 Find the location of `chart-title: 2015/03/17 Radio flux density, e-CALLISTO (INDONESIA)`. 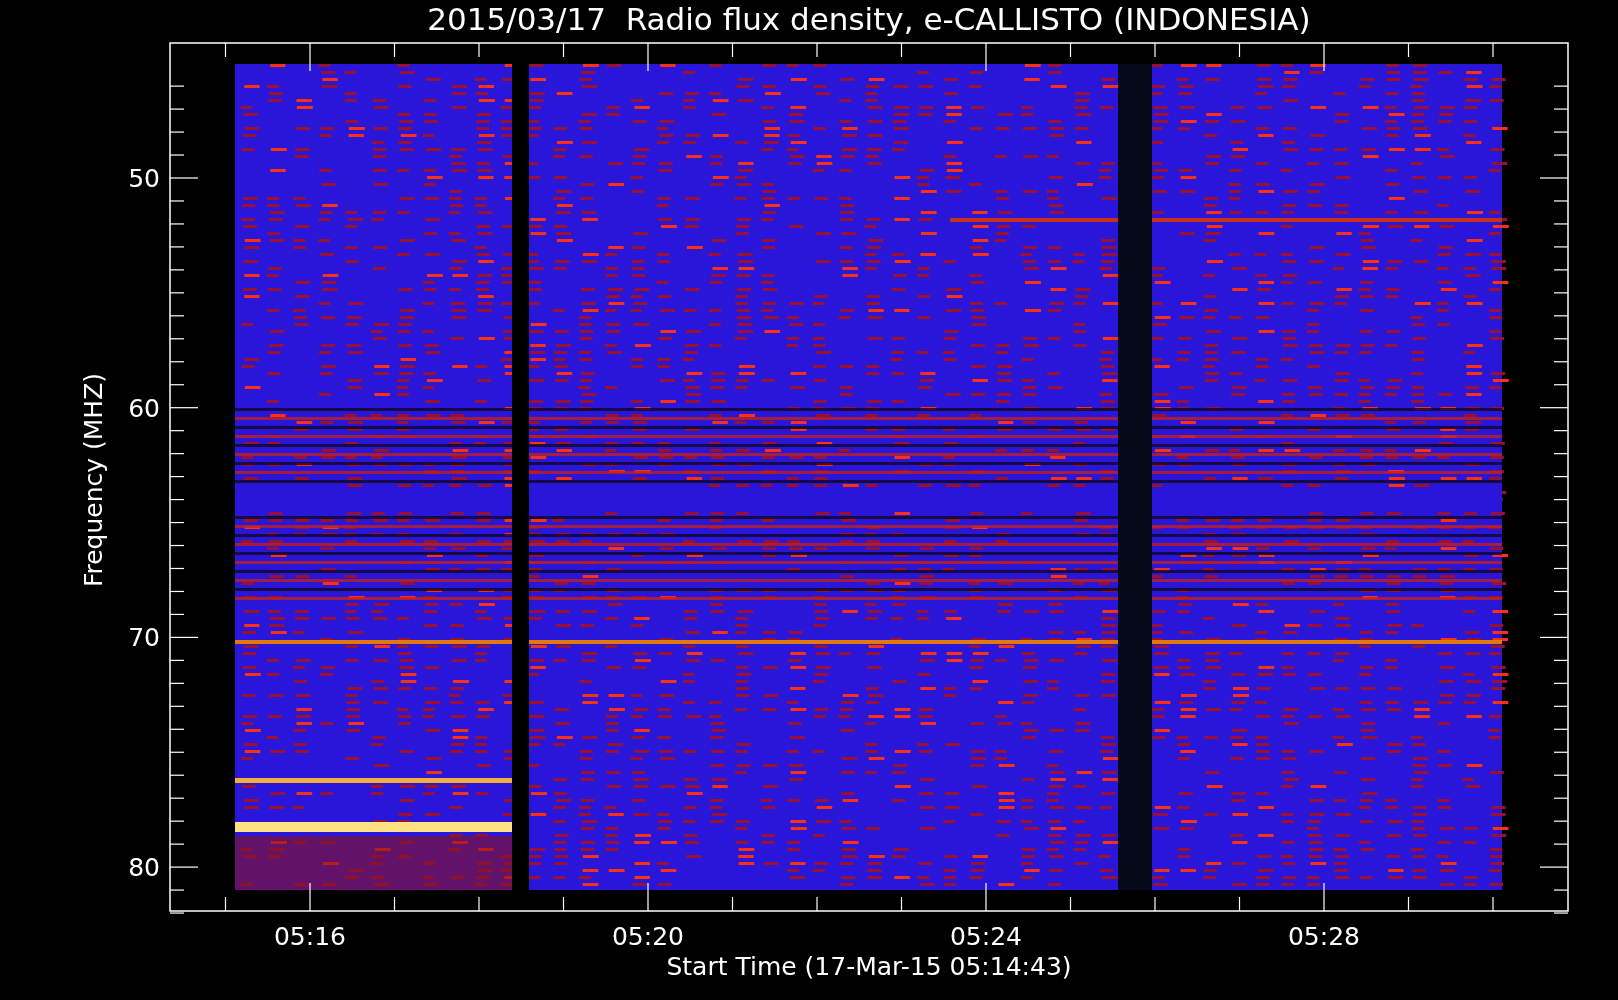

chart-title: 2015/03/17 Radio flux density, e-CALLISTO (INDONESIA) is located at coordinates (869, 19).